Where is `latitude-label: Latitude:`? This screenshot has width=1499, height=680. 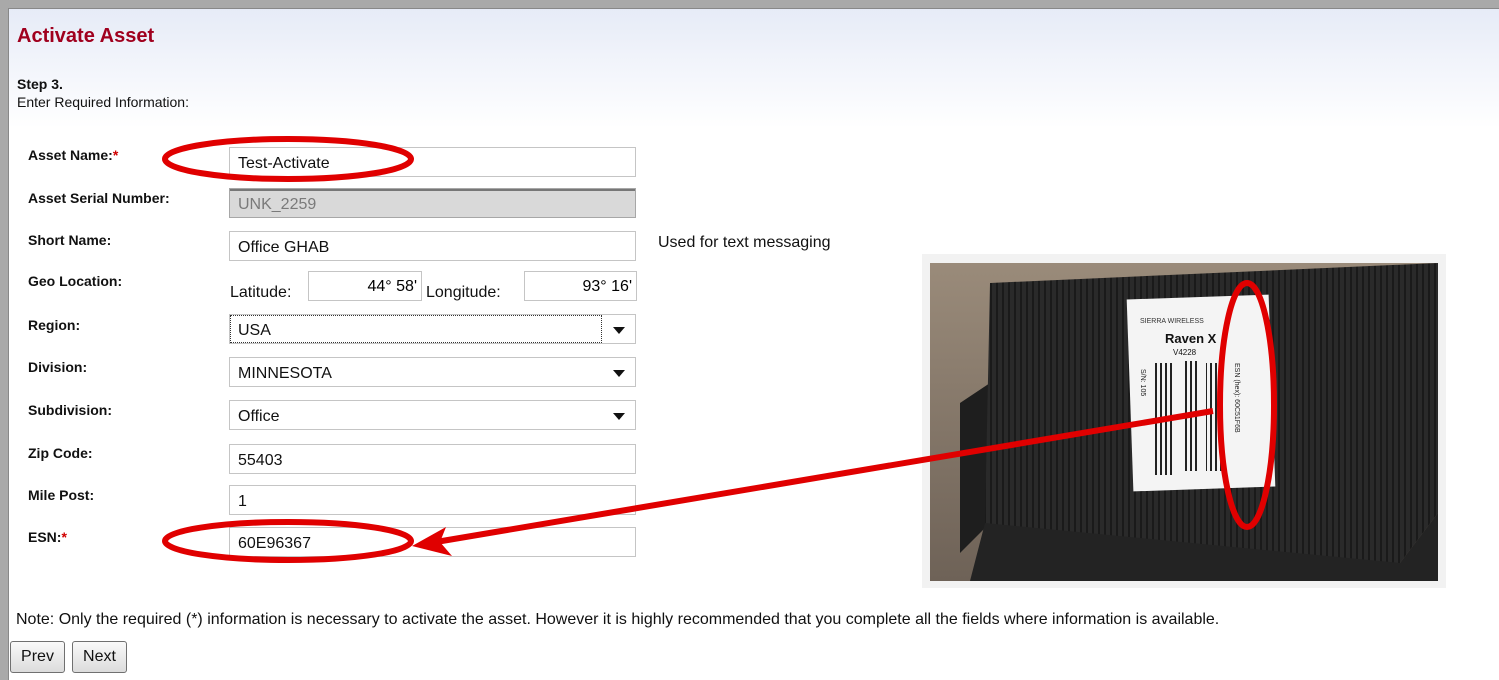 latitude-label: Latitude: is located at coordinates (261, 292).